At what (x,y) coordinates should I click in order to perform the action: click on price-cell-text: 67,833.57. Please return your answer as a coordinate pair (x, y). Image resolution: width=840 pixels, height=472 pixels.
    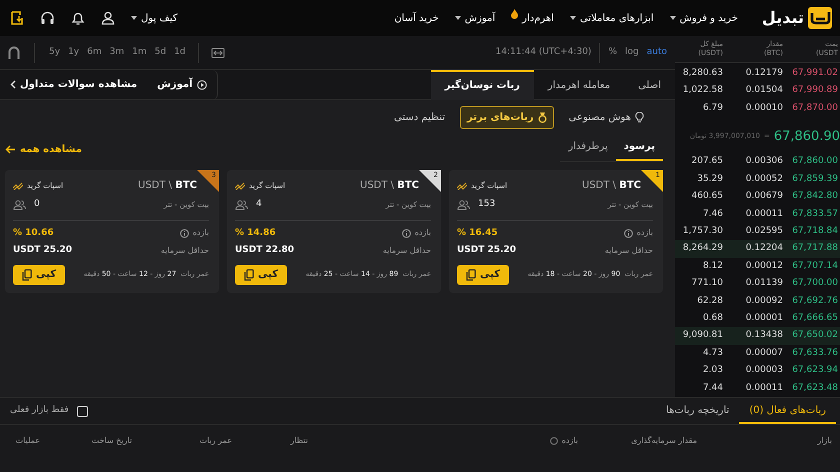
    Looking at the image, I should click on (815, 214).